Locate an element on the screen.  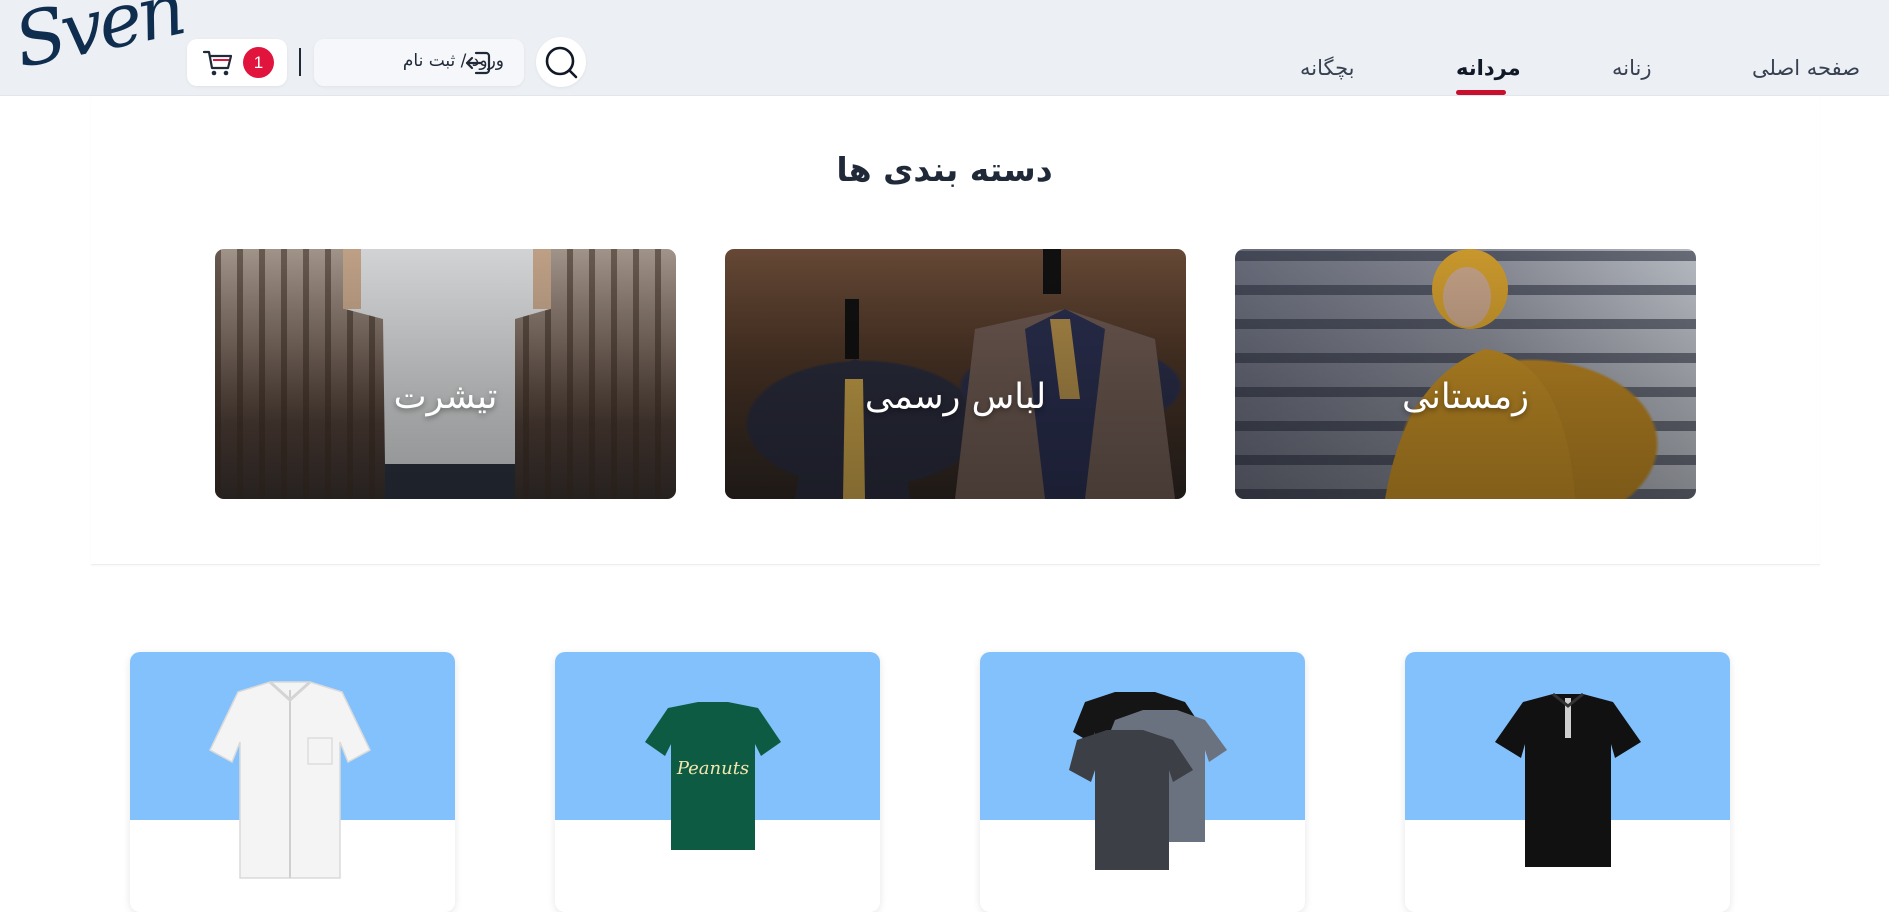
search-button is located at coordinates (561, 62).